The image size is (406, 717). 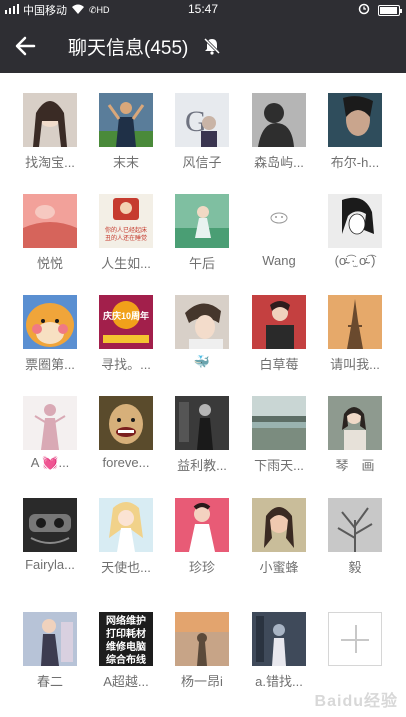 What do you see at coordinates (203, 45) in the screenshot?
I see `title-bar: 聊天信息(455)` at bounding box center [203, 45].